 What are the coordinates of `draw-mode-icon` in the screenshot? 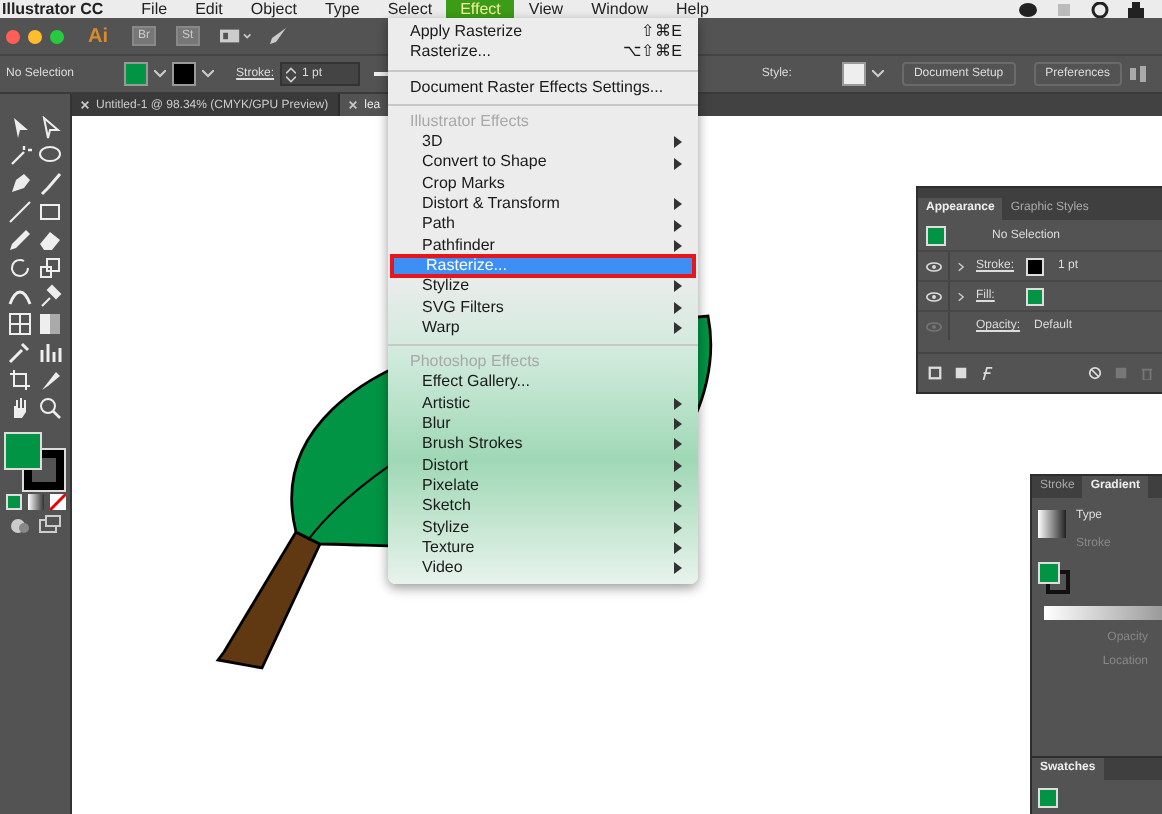 It's located at (20, 526).